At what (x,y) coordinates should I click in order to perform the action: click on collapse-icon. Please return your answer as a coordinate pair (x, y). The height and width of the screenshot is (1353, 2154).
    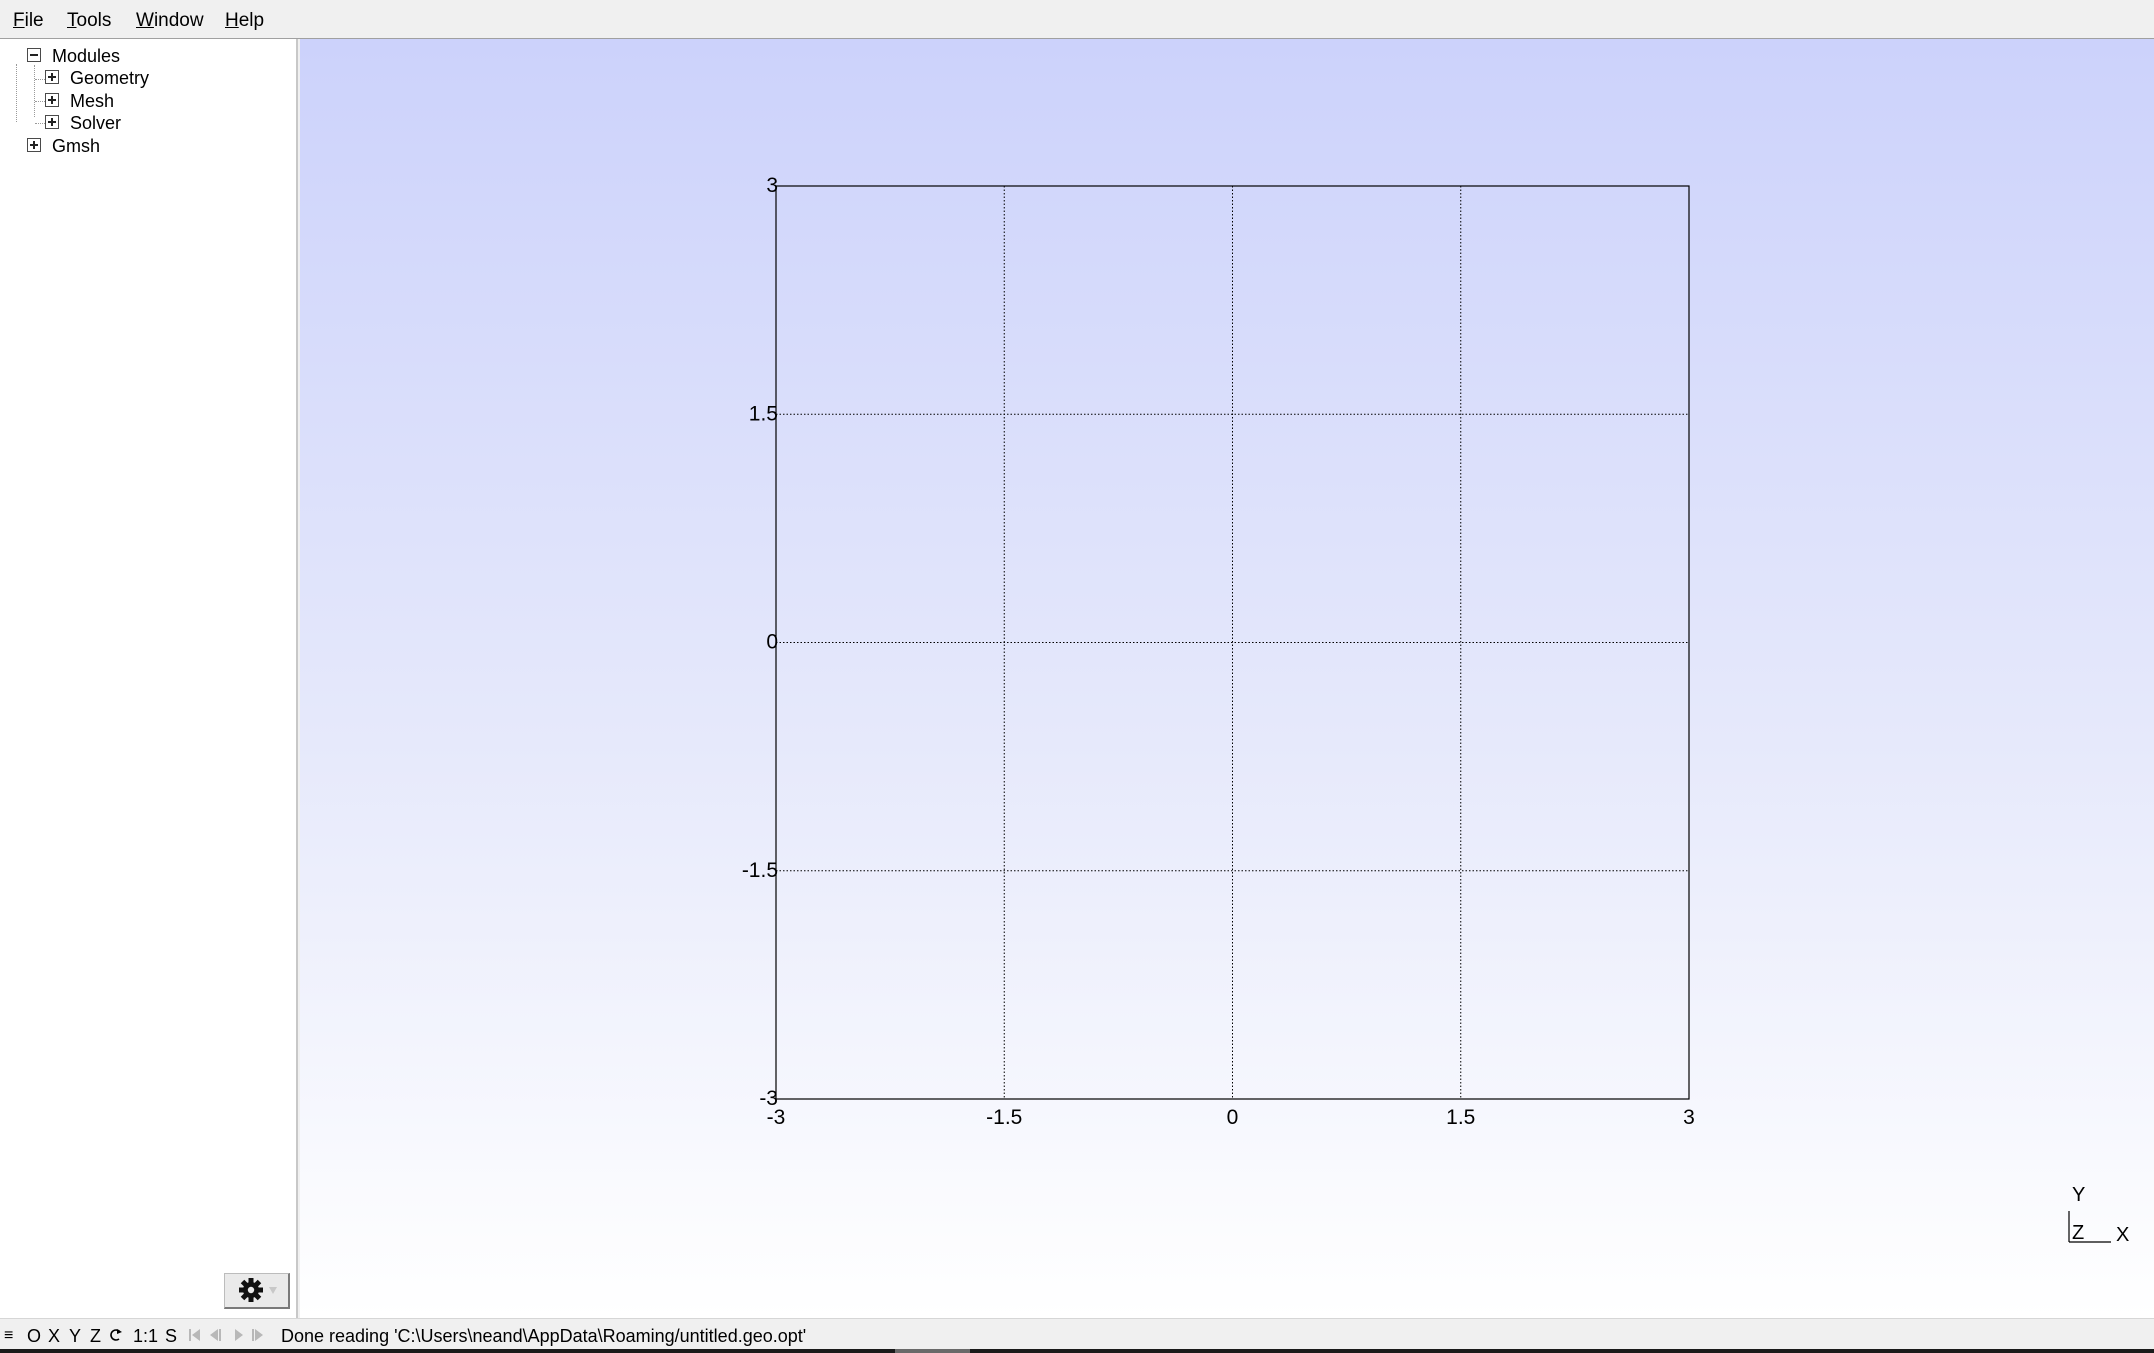
    Looking at the image, I should click on (34, 55).